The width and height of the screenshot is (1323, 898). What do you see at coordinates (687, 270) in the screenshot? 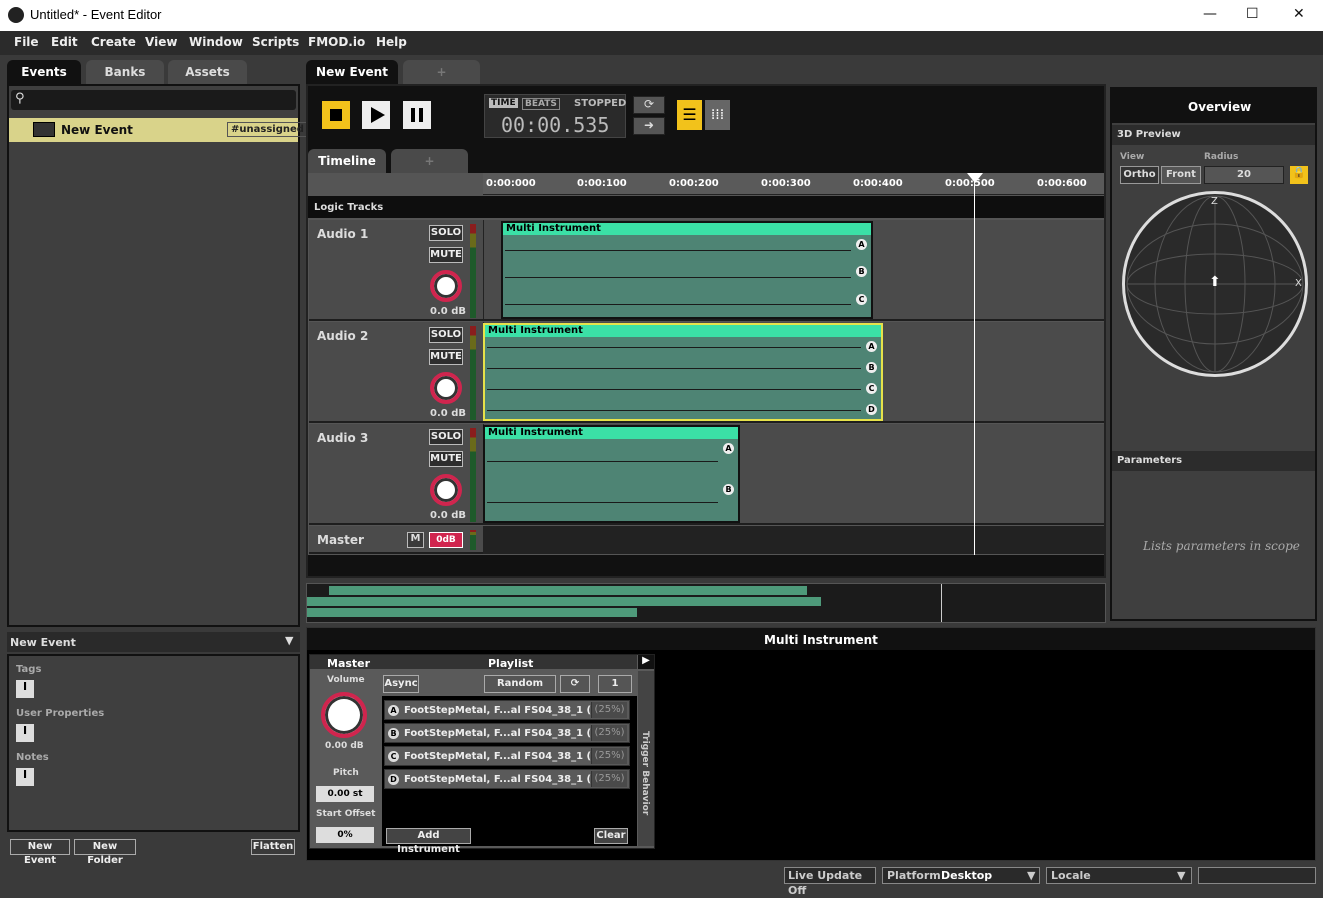
I see `region-multi-instrument: Multi Instrument A B C` at bounding box center [687, 270].